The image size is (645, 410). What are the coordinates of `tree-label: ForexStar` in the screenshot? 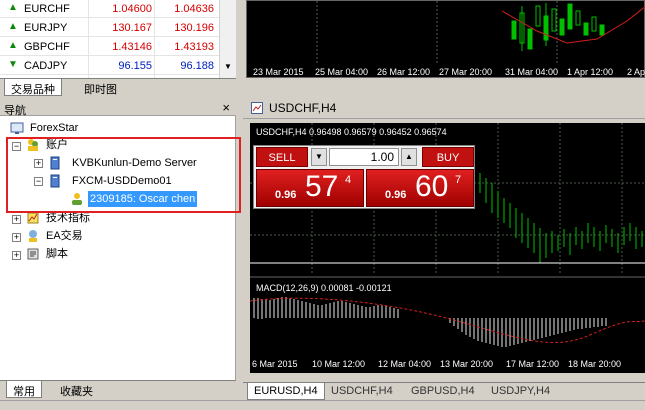 It's located at (54, 128).